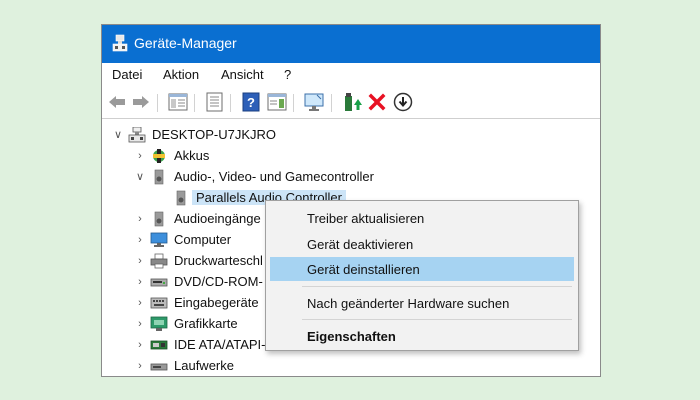 The image size is (700, 400). What do you see at coordinates (181, 74) in the screenshot?
I see `menu-aktion: Aktion` at bounding box center [181, 74].